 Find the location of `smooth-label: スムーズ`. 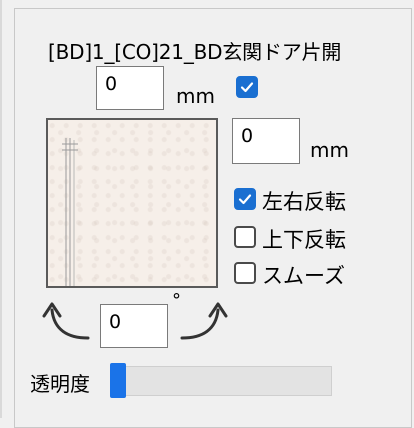

smooth-label: スムーズ is located at coordinates (303, 275).